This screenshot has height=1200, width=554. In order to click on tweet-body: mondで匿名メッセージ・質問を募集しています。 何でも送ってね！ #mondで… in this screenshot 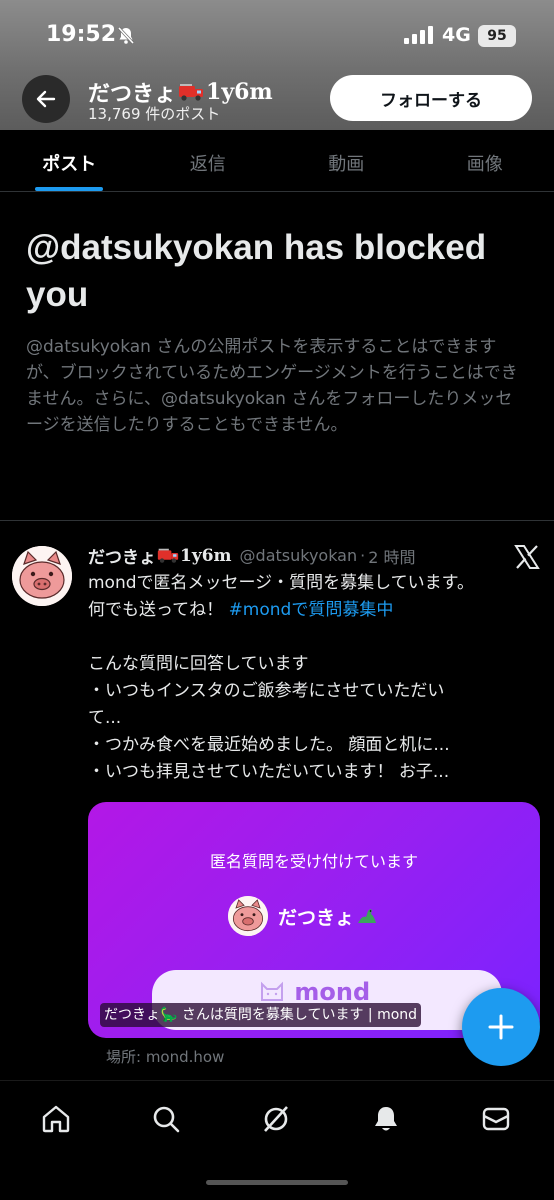, I will do `click(313, 678)`.